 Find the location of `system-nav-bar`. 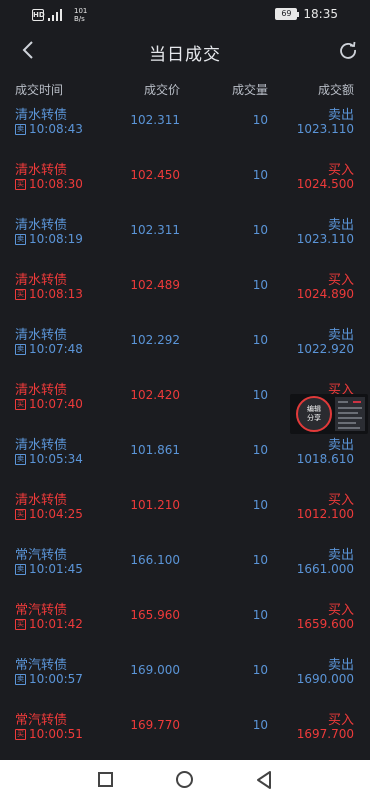

system-nav-bar is located at coordinates (185, 780).